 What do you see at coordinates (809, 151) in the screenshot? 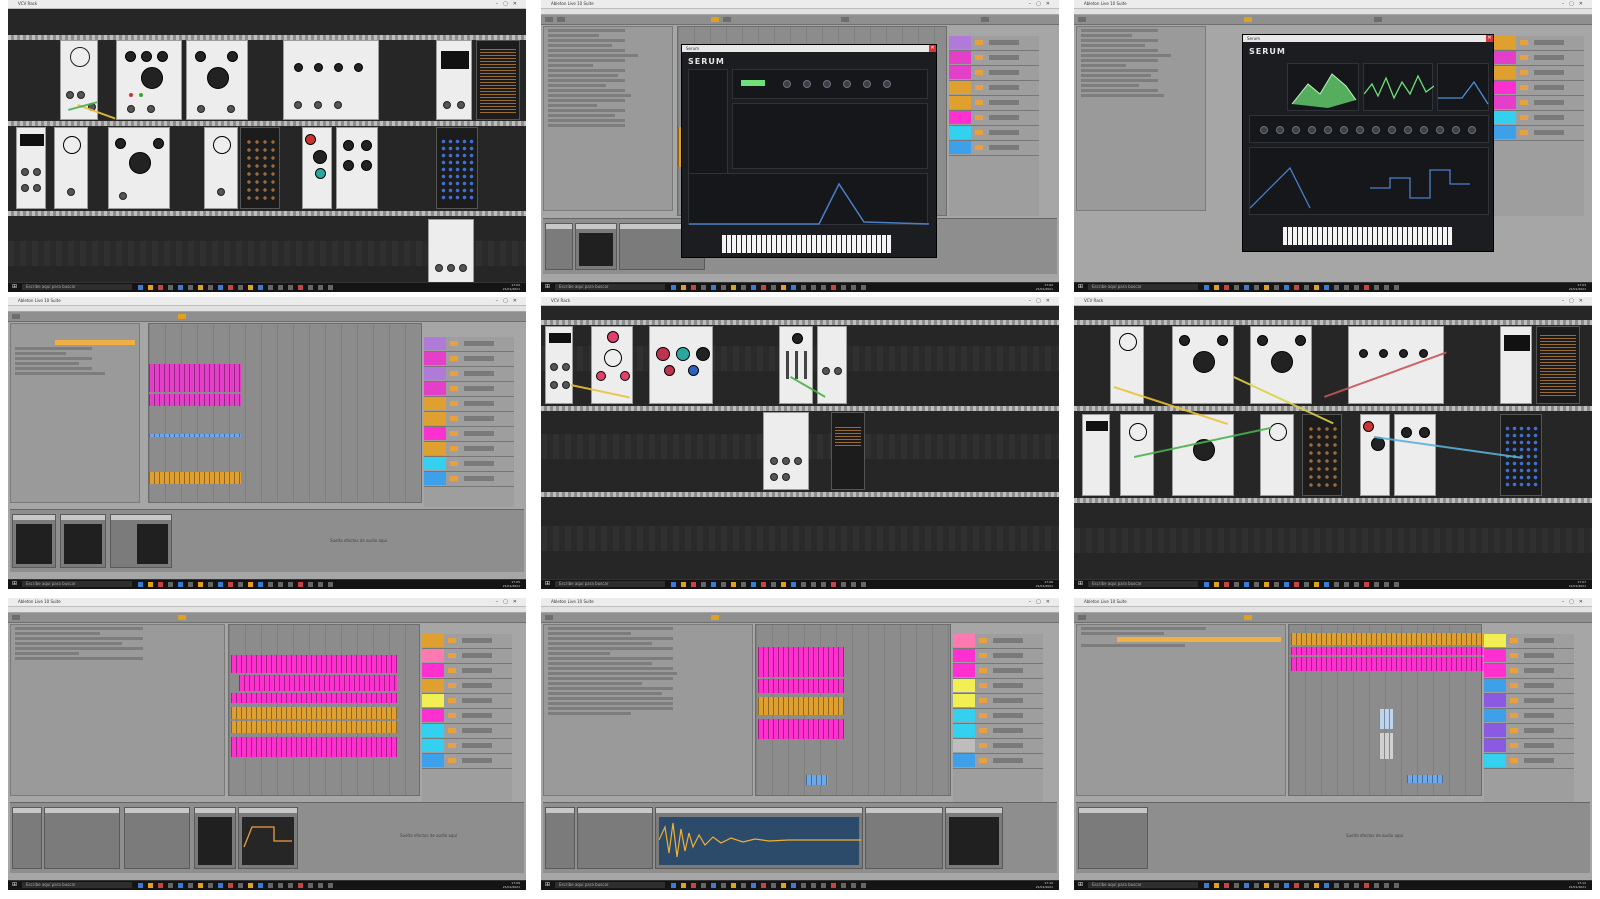
I see `serum-plugin-window: Serum ✕ SERUM` at bounding box center [809, 151].